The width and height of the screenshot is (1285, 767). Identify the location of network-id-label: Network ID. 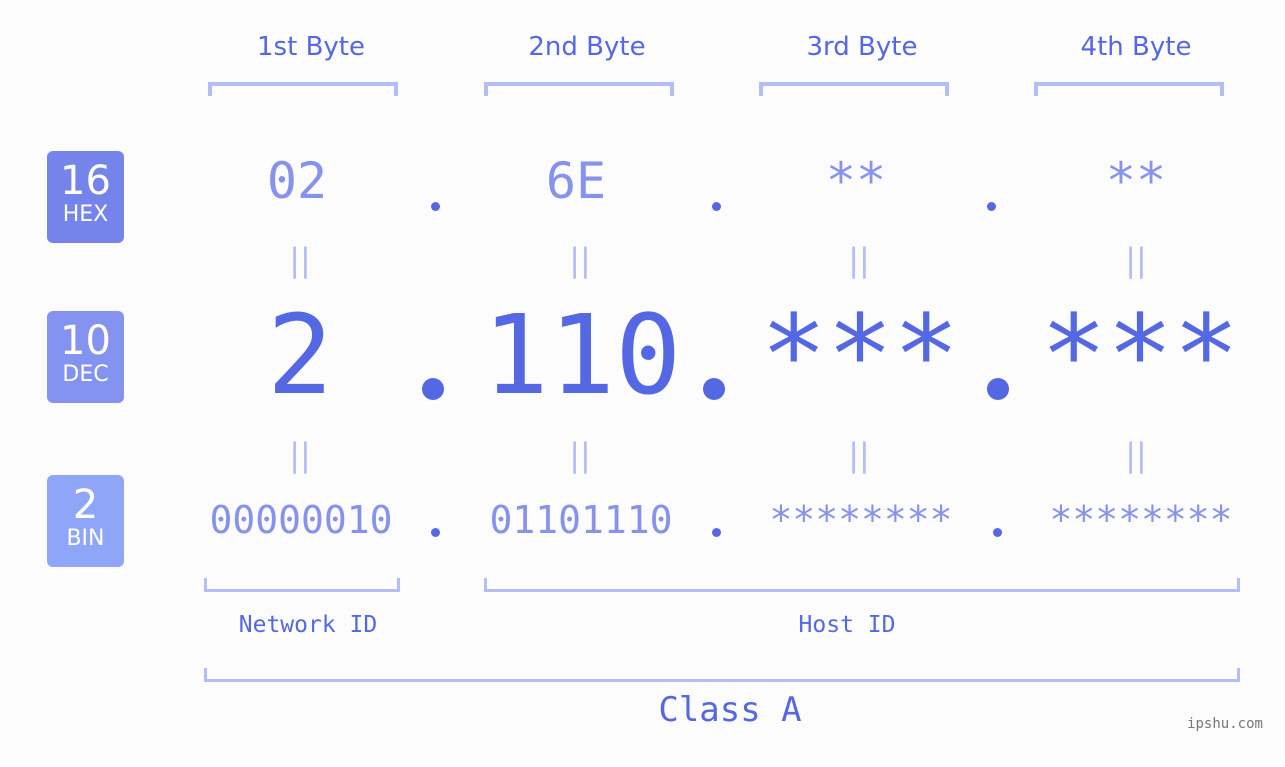
(308, 625).